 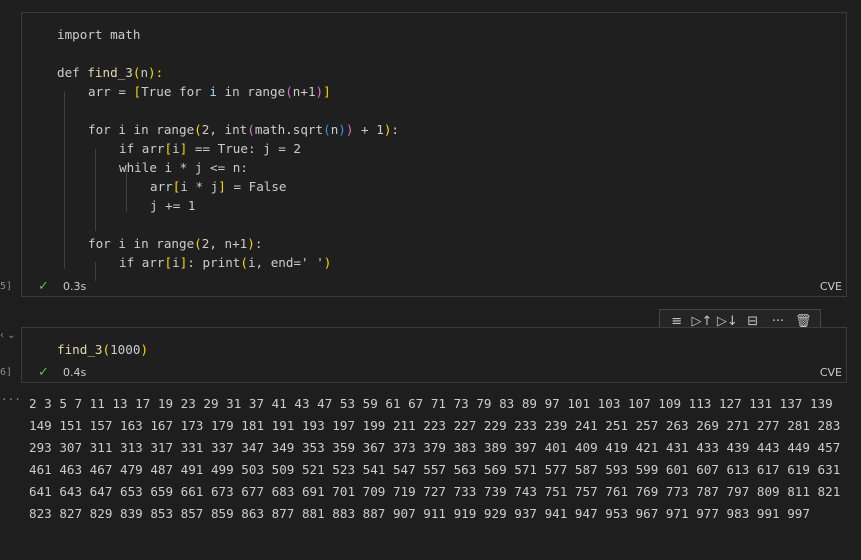 I want to click on code-line: arr[i * j] = False, so click(x=218, y=186).